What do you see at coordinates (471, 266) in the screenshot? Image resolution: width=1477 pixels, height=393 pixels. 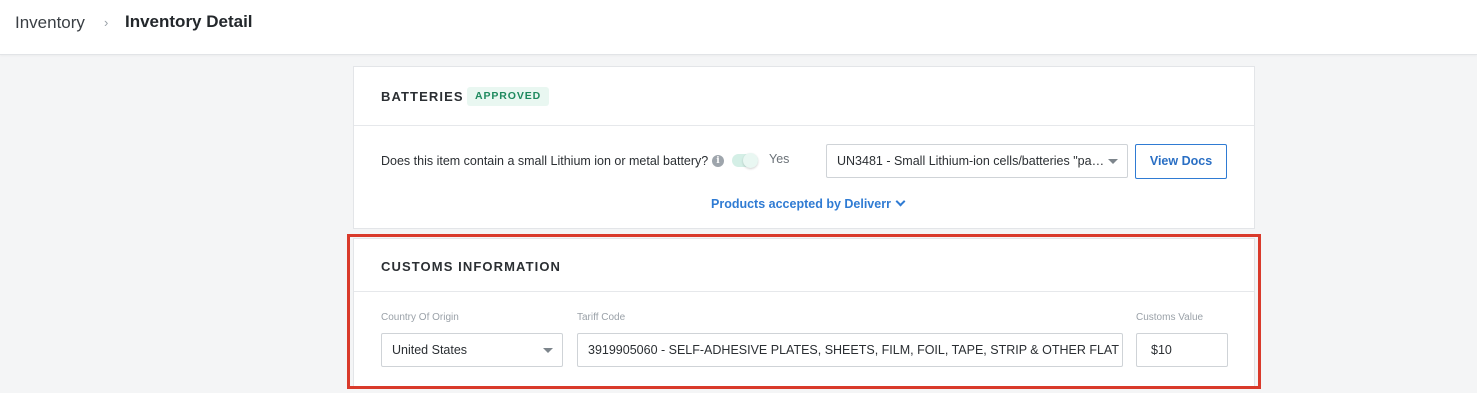 I see `customs-title: CUSTOMS INFORMATION` at bounding box center [471, 266].